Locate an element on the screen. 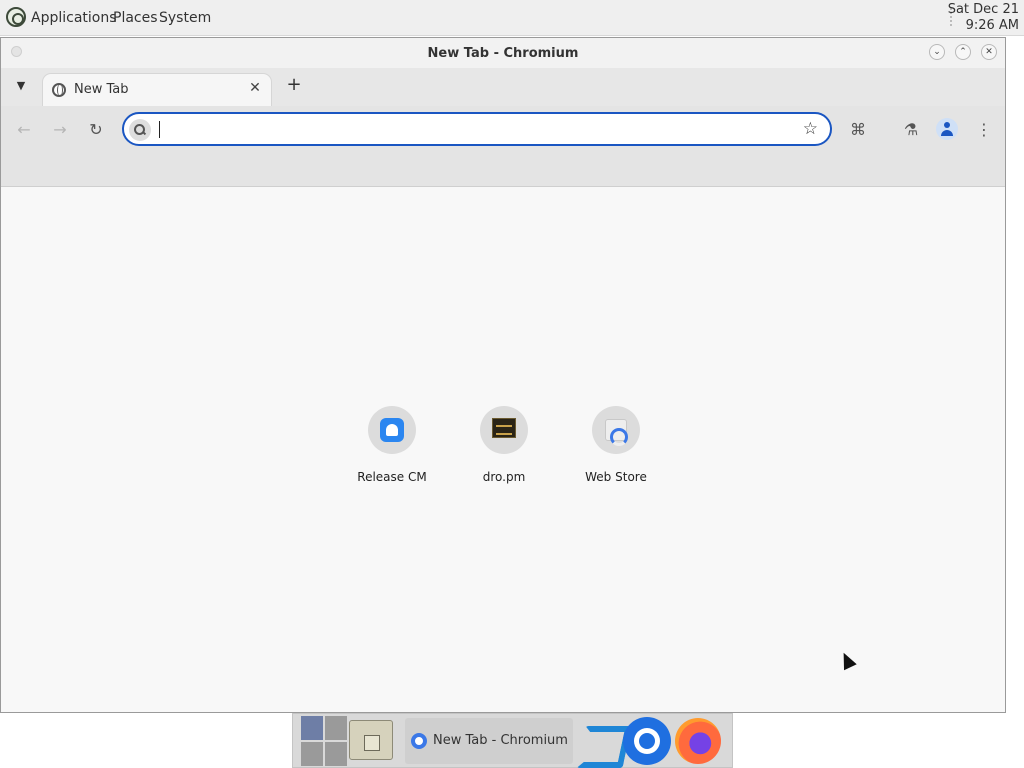 The width and height of the screenshot is (1024, 768). bookmark-star-icon: ☆ is located at coordinates (810, 129).